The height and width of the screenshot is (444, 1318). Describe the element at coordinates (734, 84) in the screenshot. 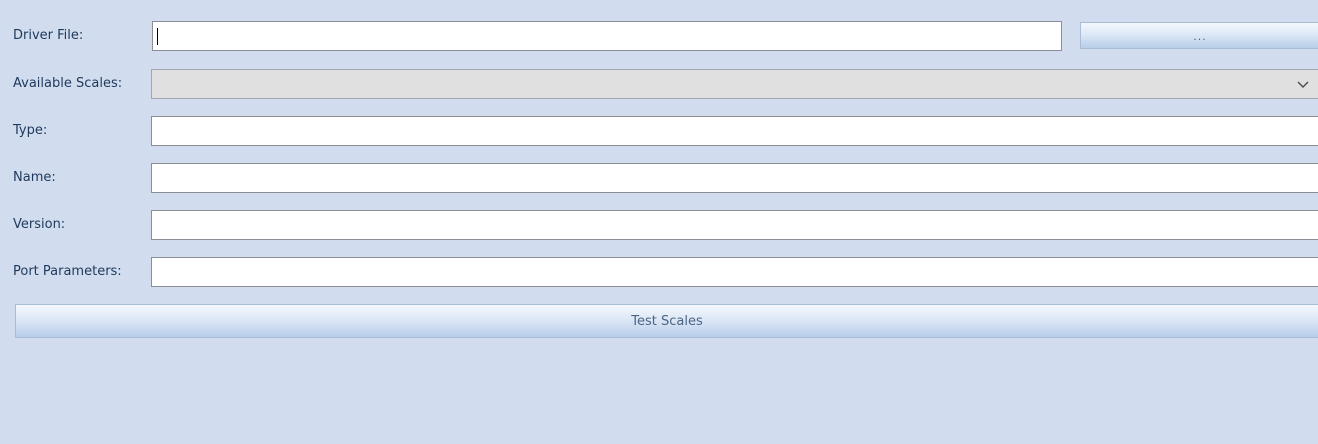

I see `available-scales-select` at that location.